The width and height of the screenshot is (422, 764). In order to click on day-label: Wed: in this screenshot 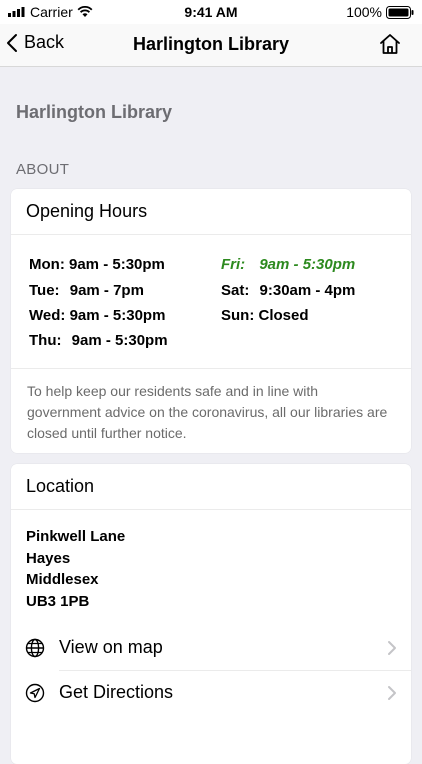, I will do `click(47, 315)`.